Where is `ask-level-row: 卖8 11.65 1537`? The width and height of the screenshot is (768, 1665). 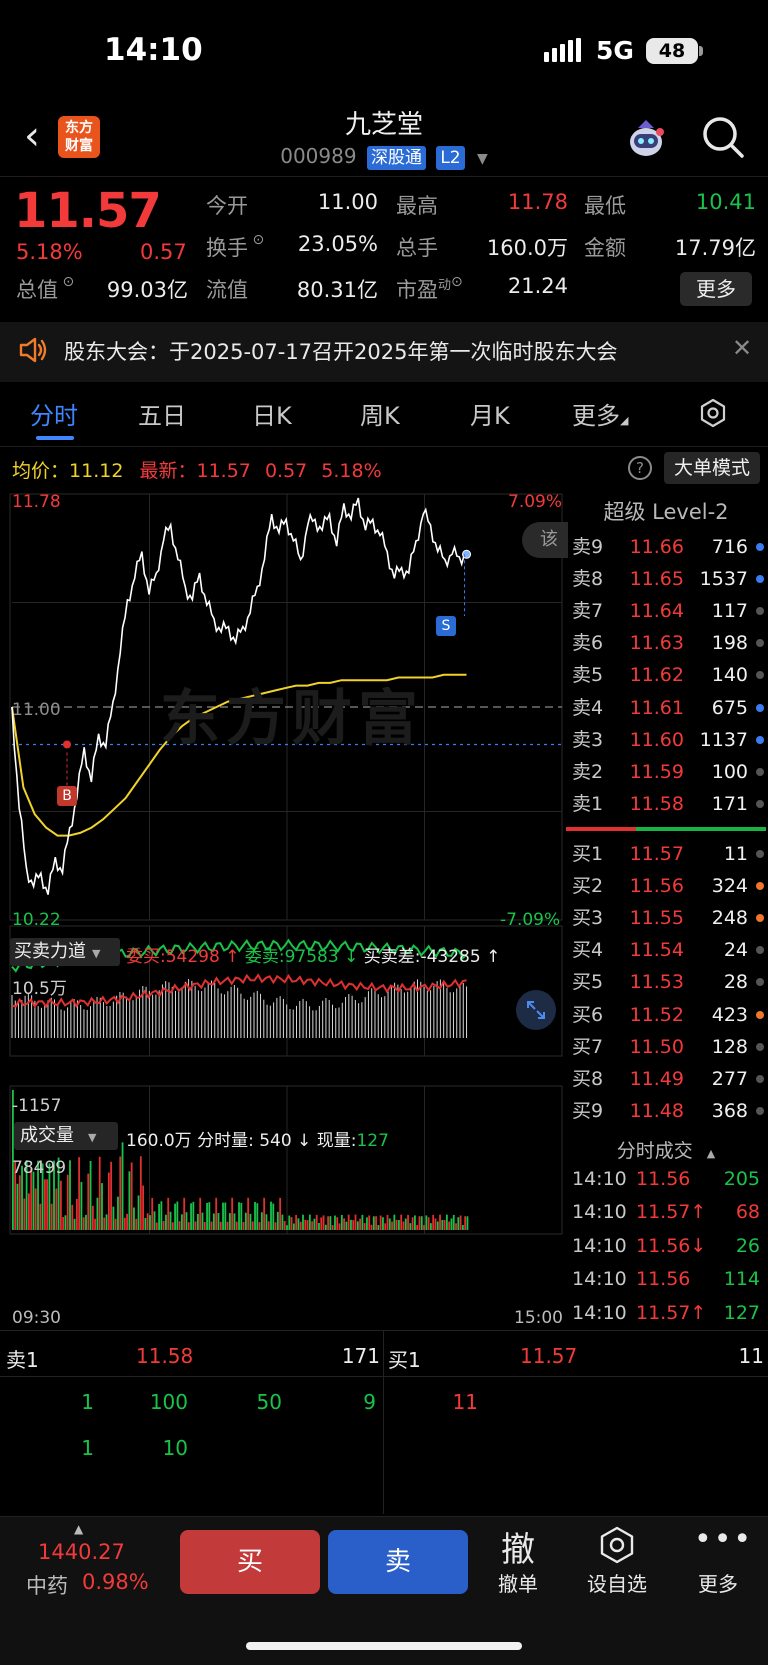 ask-level-row: 卖8 11.65 1537 is located at coordinates (667, 579).